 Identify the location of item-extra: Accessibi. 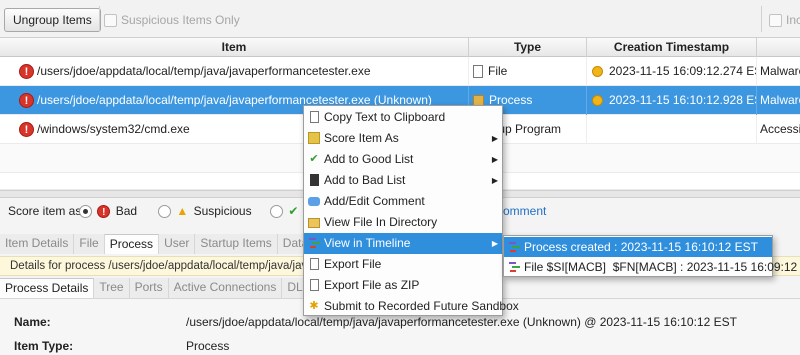
(780, 129).